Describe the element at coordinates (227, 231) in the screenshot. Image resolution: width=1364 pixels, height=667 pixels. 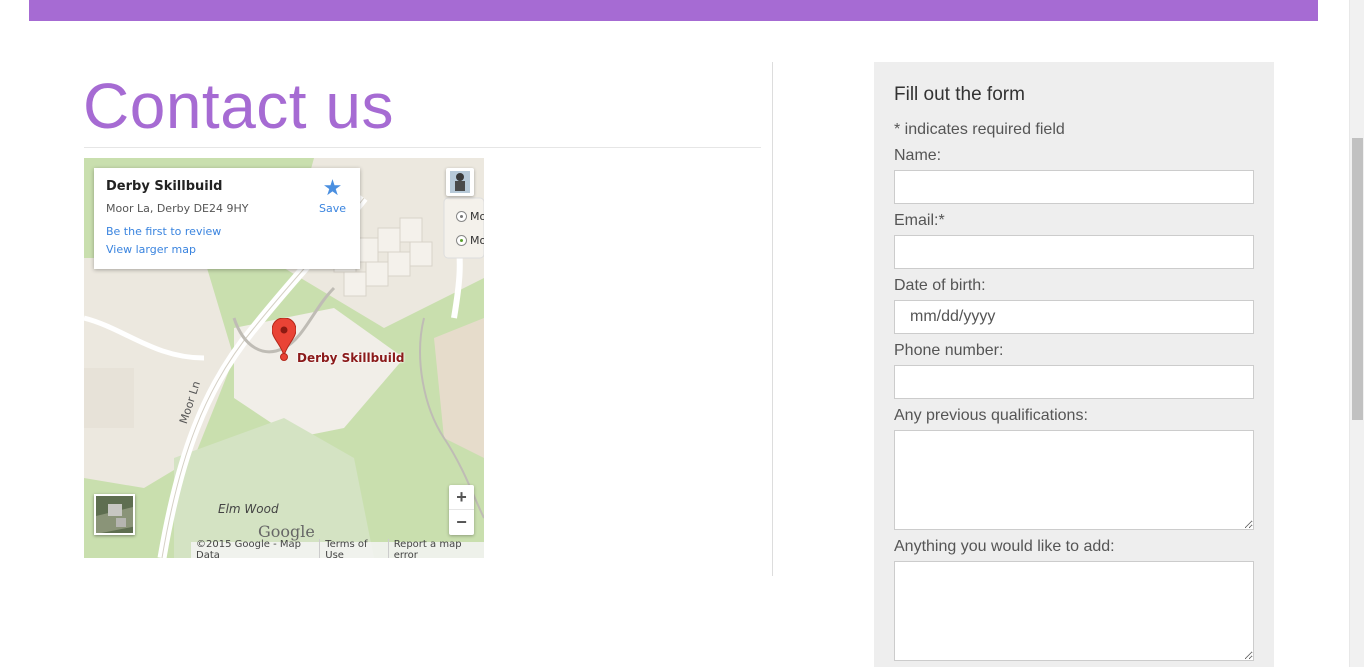
I see `review-link: Be the first to review` at that location.